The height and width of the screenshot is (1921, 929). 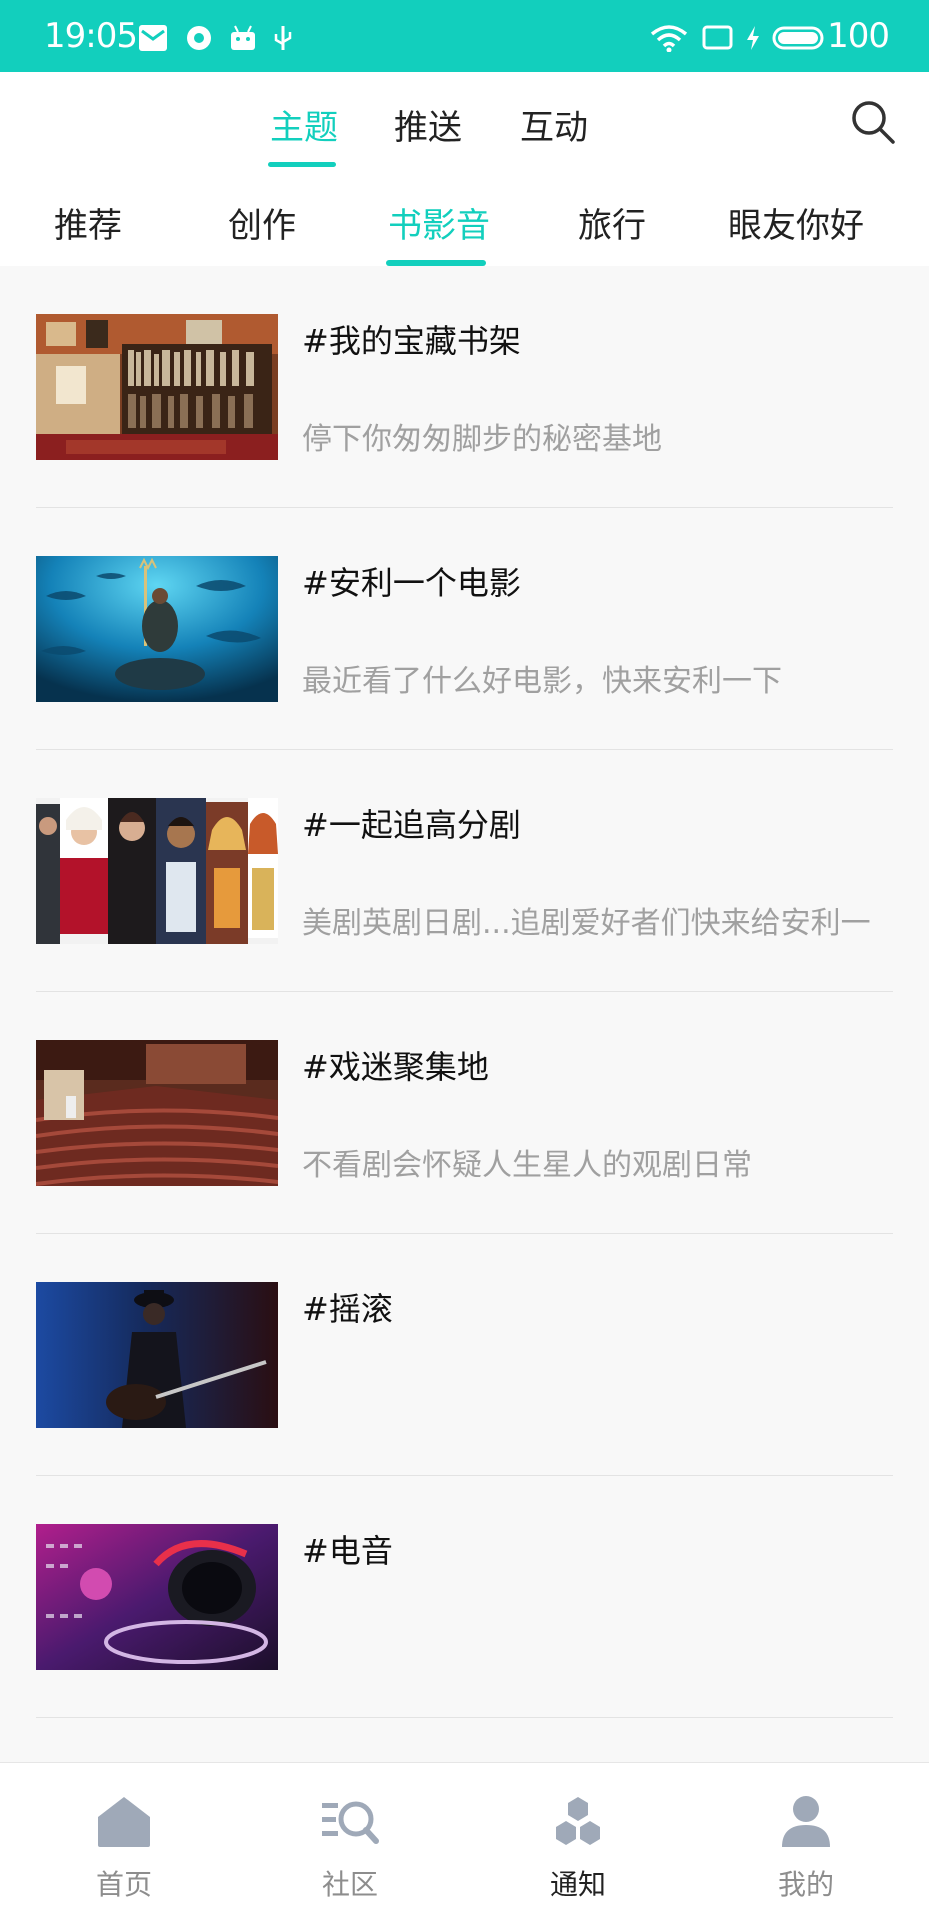 I want to click on topic-row: #我的宝藏书架 停下你匆匆脚步的秘密基地, so click(x=464, y=387).